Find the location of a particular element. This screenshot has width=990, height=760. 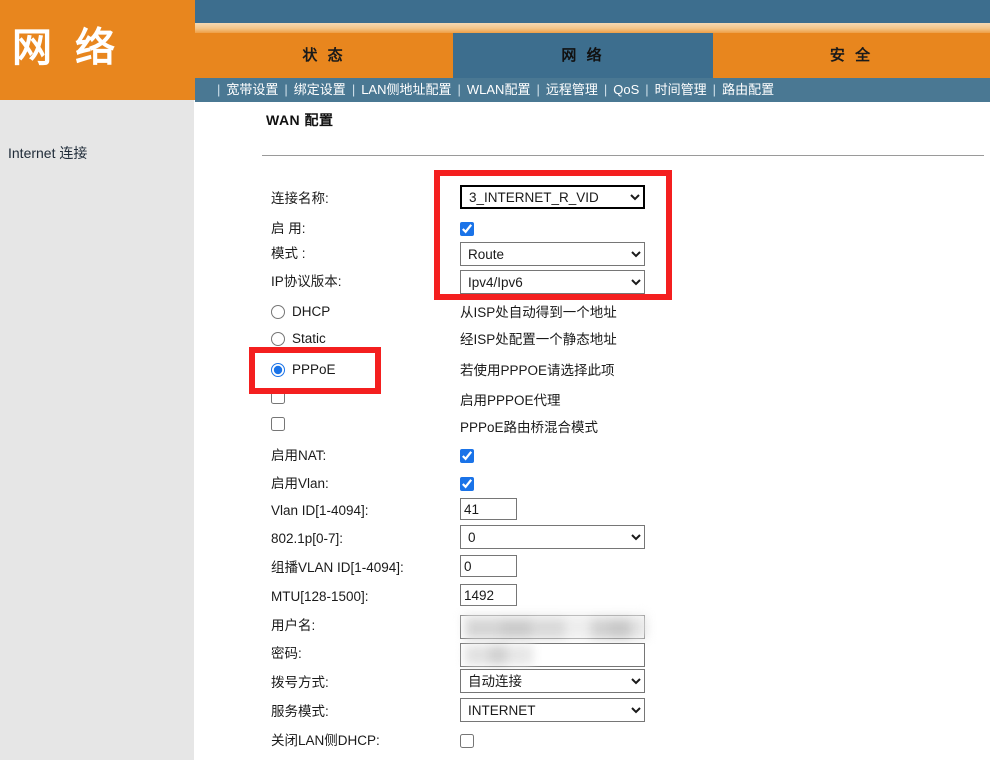

username-redaction is located at coordinates (553, 627).